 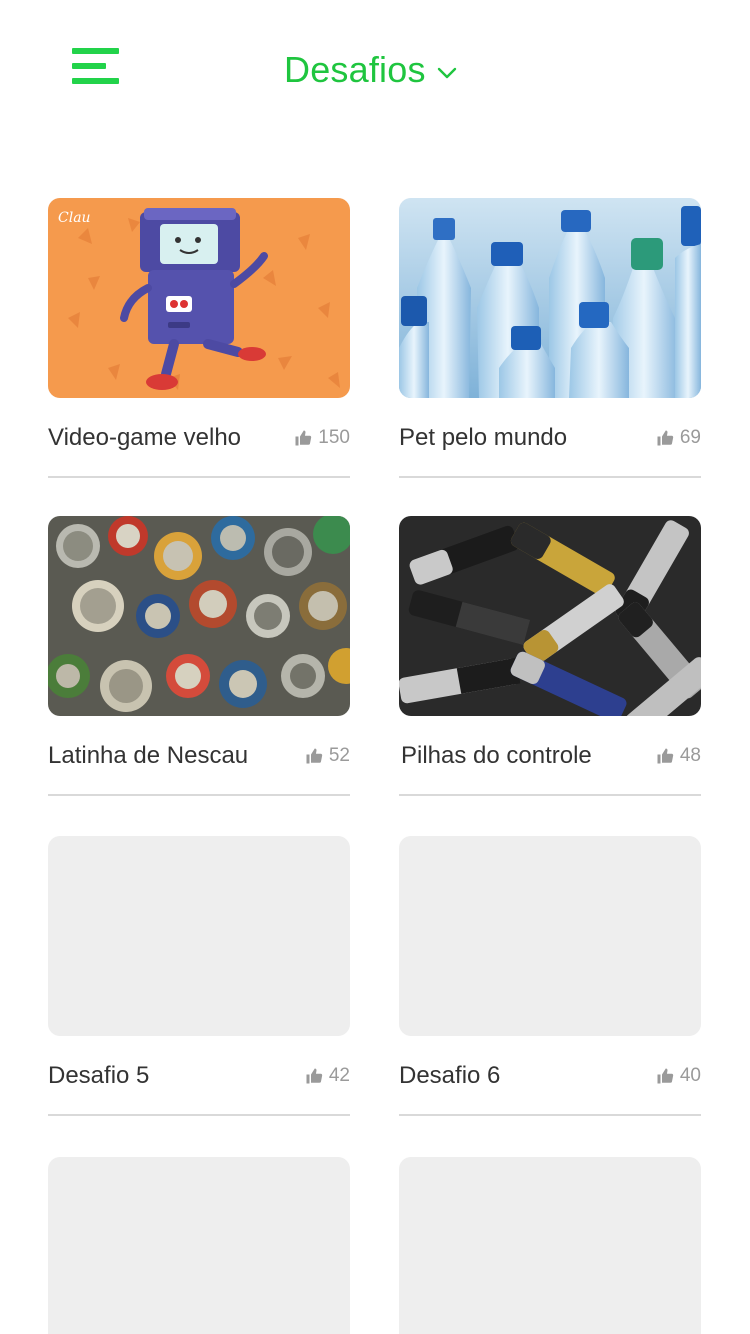 I want to click on challenge-image: Clau, so click(x=199, y=298).